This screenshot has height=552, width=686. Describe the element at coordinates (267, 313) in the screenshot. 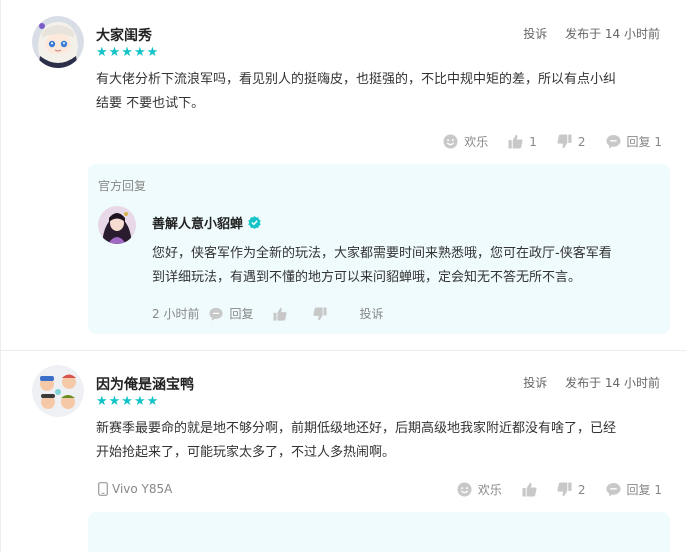

I see `official-reply-actions: 2 小时前 回复 投诉` at that location.